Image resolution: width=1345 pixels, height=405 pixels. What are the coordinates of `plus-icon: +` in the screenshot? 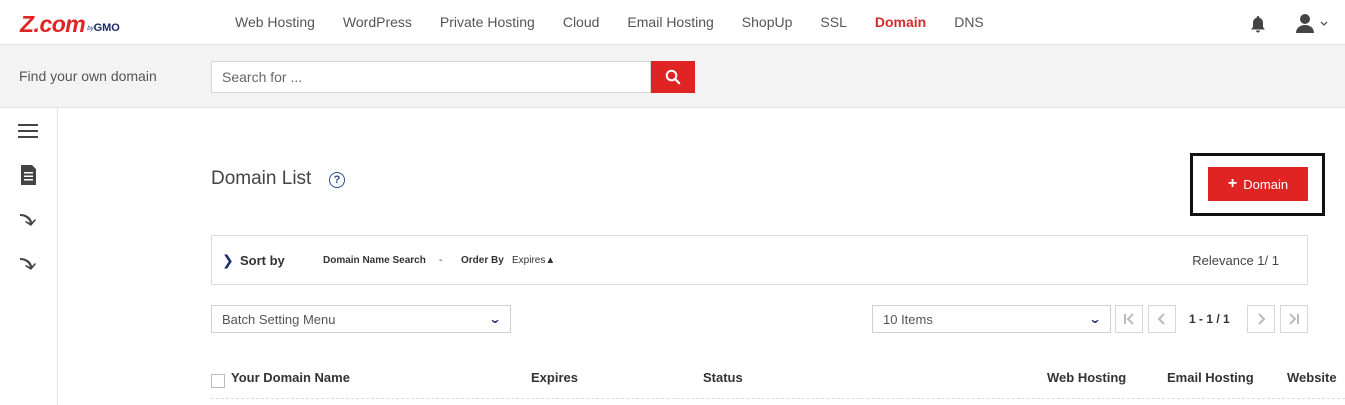 It's located at (1232, 183).